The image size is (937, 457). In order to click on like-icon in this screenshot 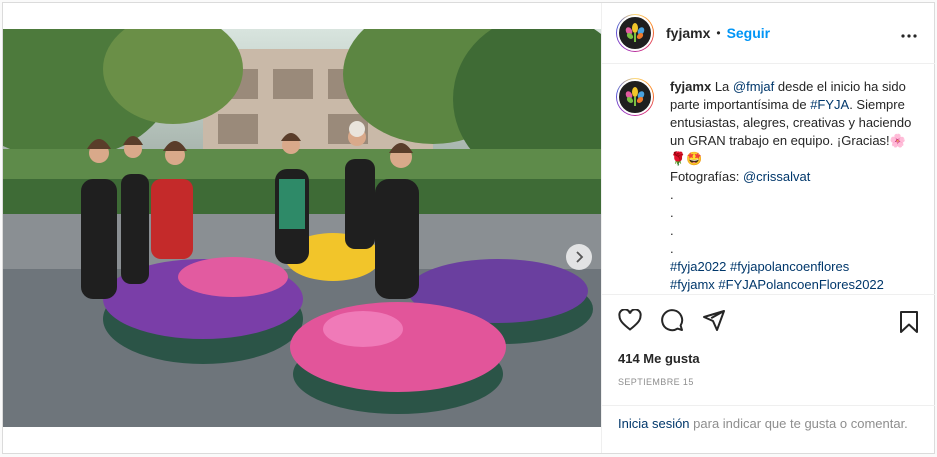, I will do `click(630, 320)`.